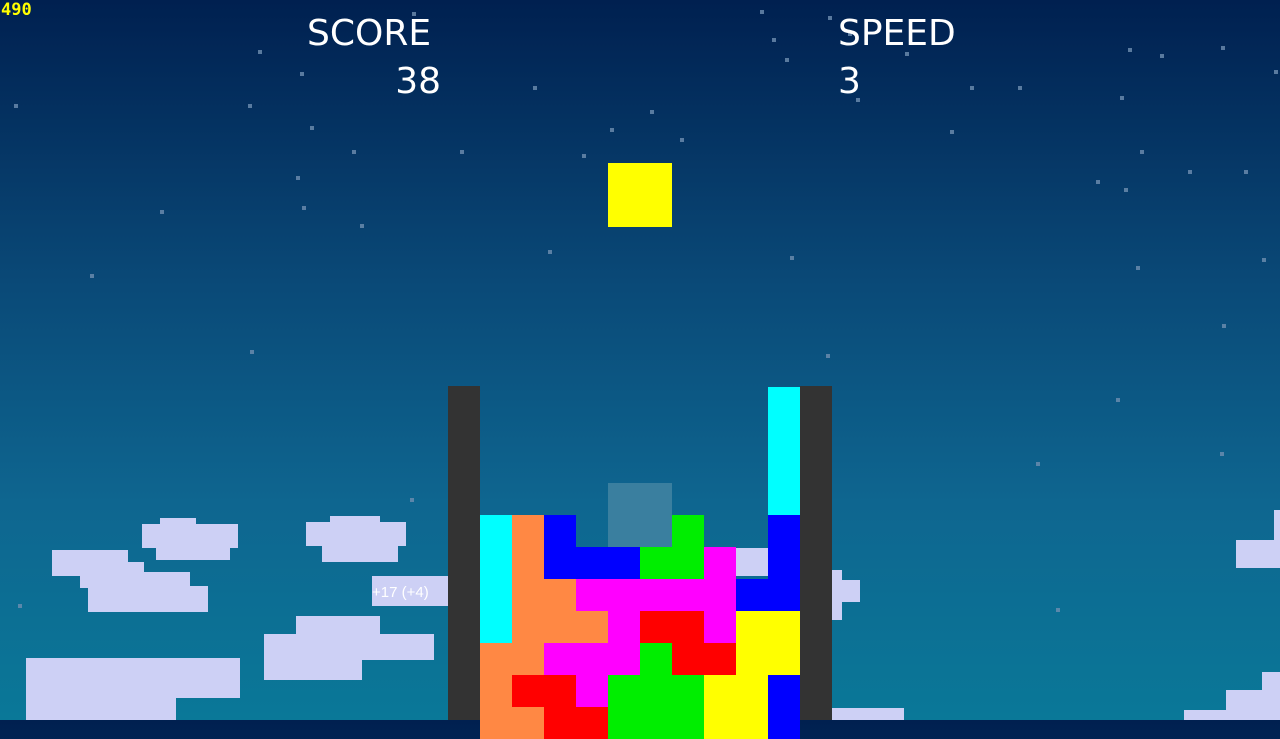 The height and width of the screenshot is (739, 1280). What do you see at coordinates (816, 553) in the screenshot?
I see `right-wall` at bounding box center [816, 553].